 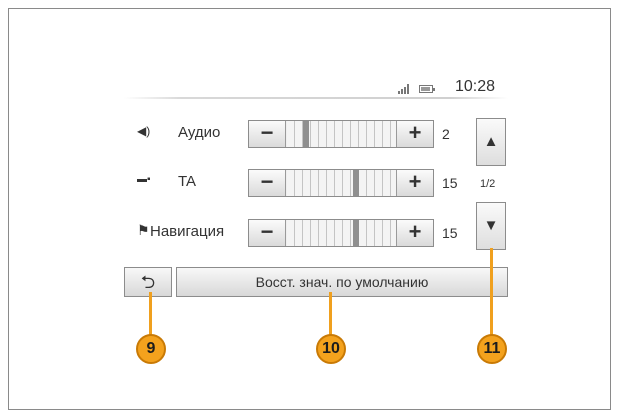 I want to click on audio-slider-knob, so click(x=306, y=134).